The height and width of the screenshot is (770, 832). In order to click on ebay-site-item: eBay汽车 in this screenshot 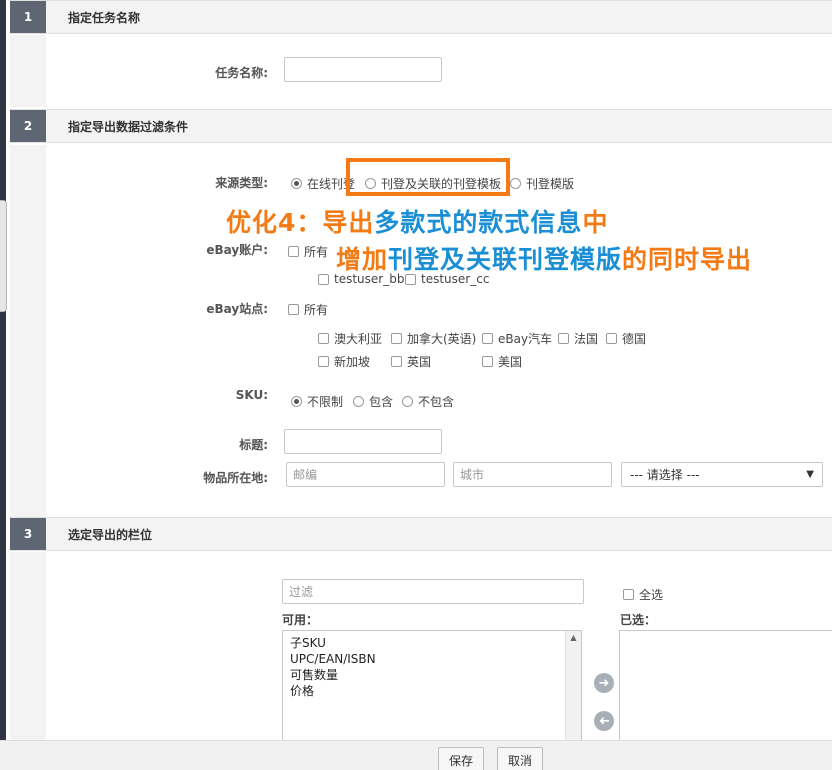, I will do `click(517, 338)`.